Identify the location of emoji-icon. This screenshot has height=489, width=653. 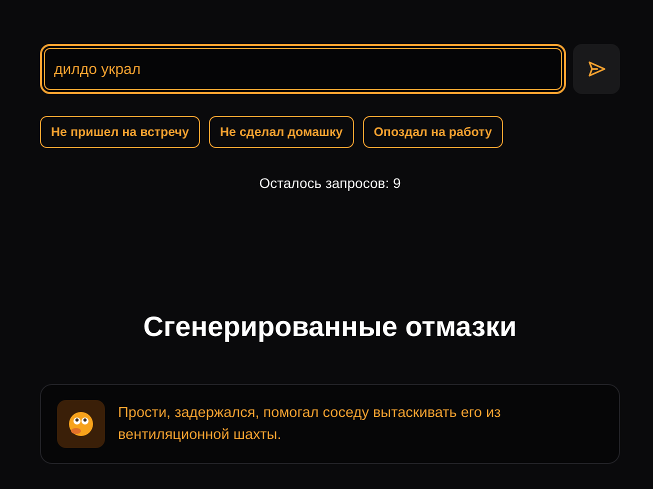
(81, 424).